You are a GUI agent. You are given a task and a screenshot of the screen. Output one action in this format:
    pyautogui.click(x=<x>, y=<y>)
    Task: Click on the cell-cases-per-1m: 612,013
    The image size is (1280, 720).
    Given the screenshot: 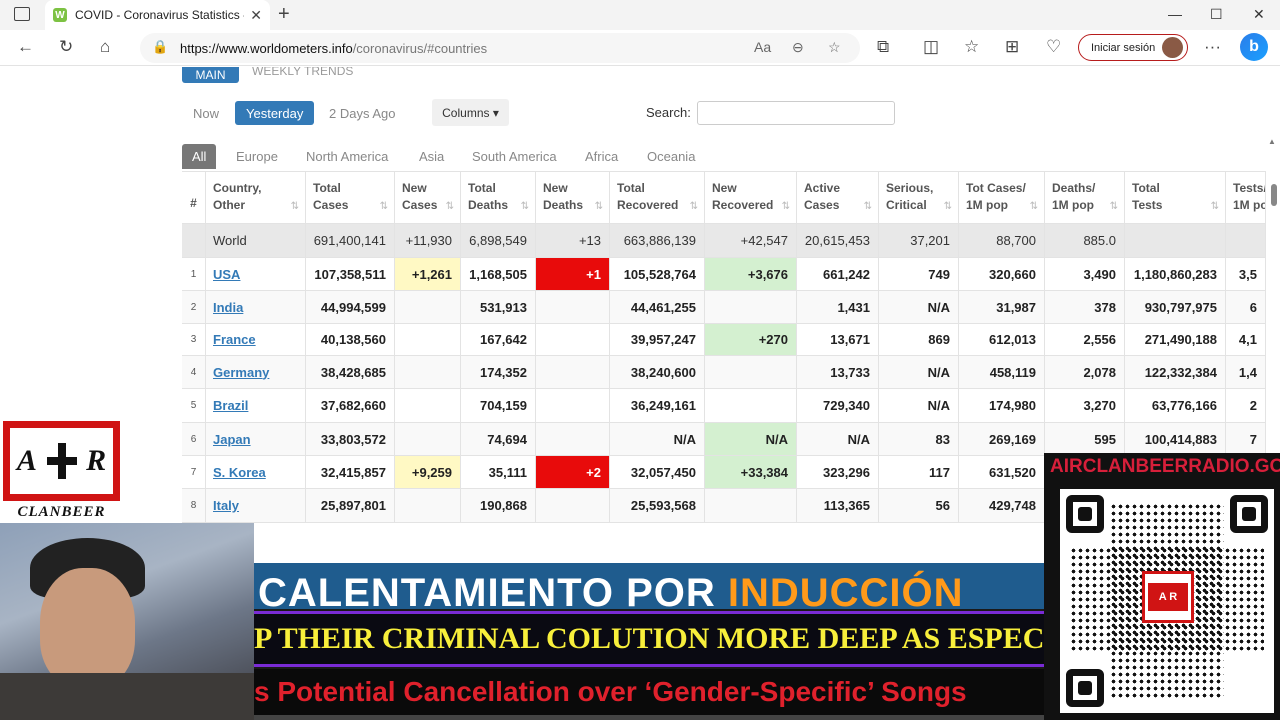 What is the action you would take?
    pyautogui.click(x=1002, y=339)
    